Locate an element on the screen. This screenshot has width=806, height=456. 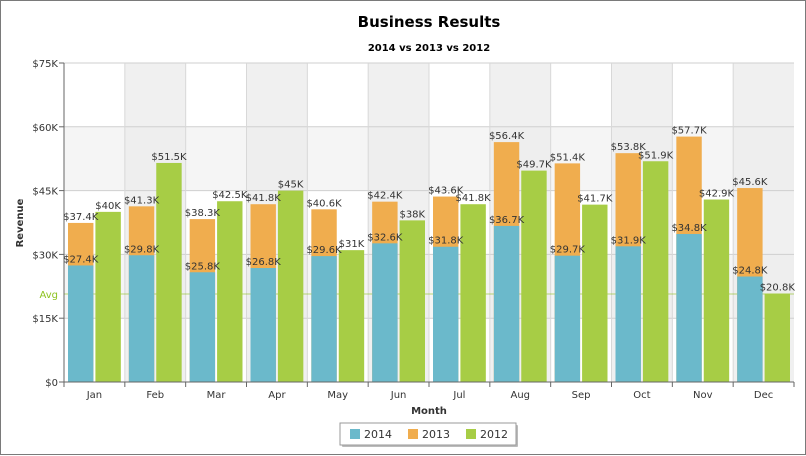
legend-label: 2014 is located at coordinates (378, 434).